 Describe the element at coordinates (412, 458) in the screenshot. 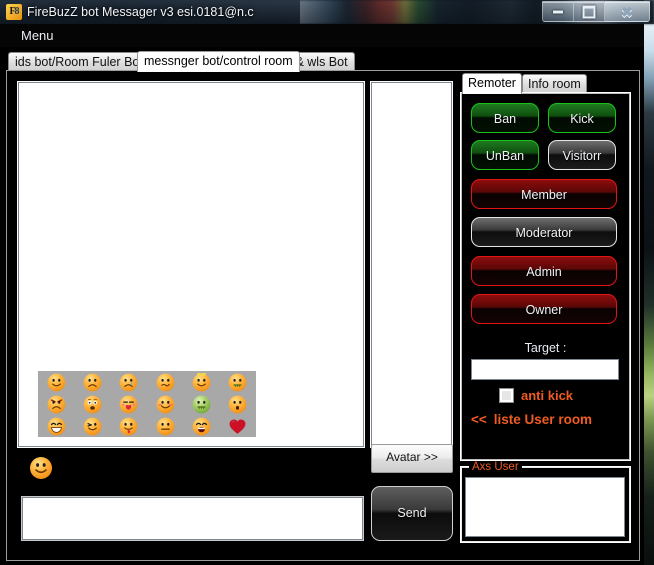

I see `avatar-button: Avatar >>` at that location.